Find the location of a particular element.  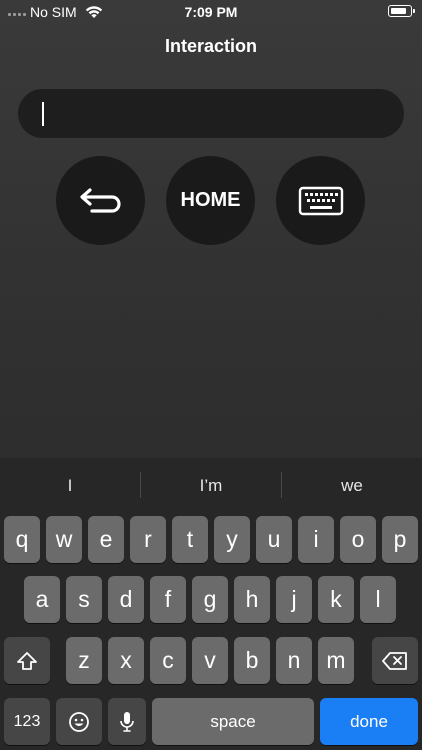

home-label: HOME is located at coordinates (210, 200).